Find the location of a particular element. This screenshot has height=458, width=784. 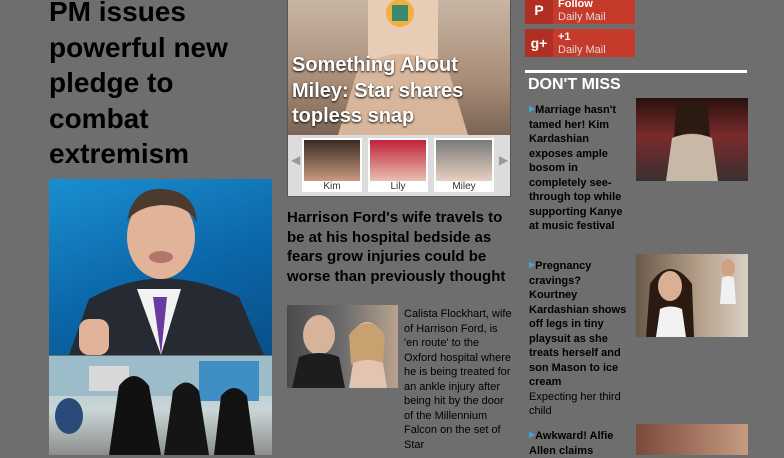

carousel-thumb-miley: Miley is located at coordinates (464, 165).